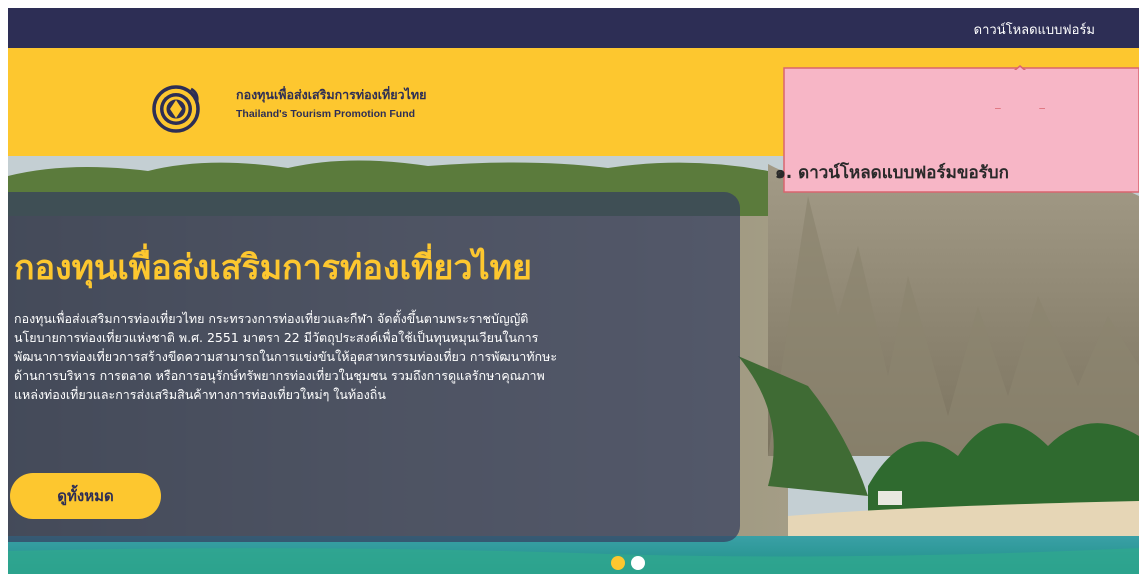 The image size is (1139, 574). I want to click on annotation-callout, so click(961, 129).